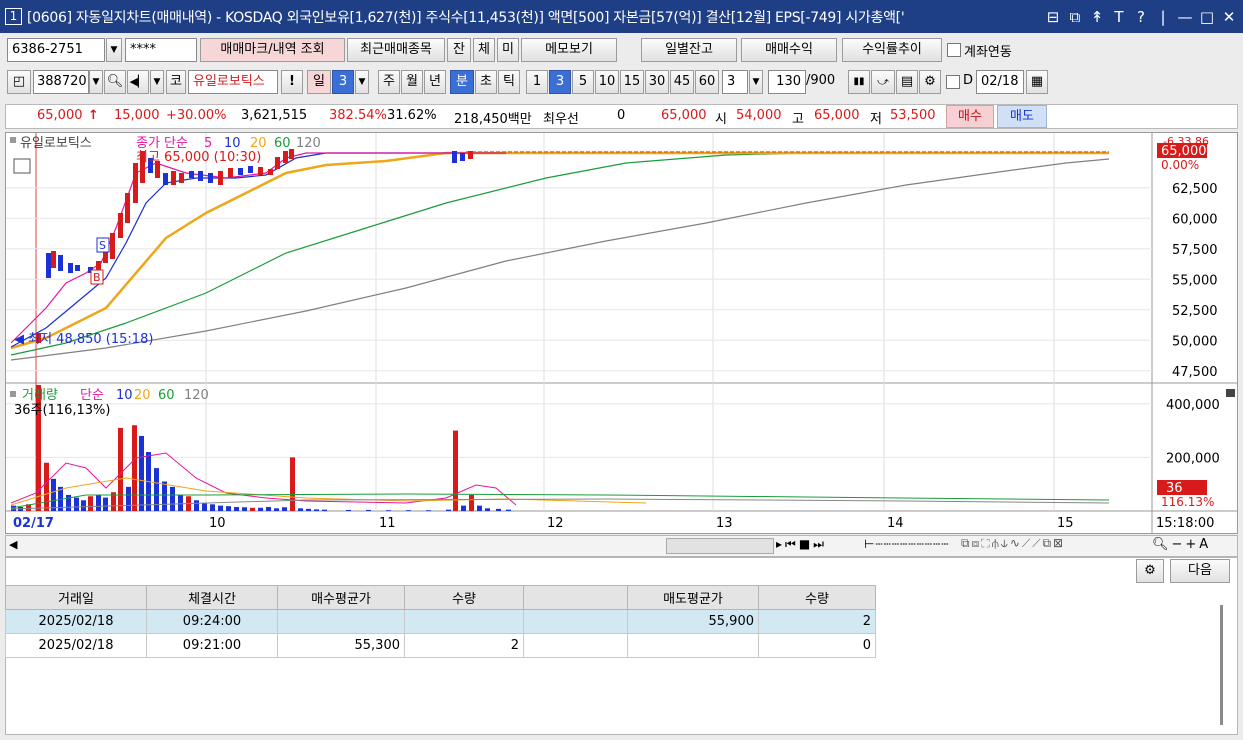 This screenshot has height=740, width=1243. Describe the element at coordinates (632, 82) in the screenshot. I see `period-15: 15` at that location.